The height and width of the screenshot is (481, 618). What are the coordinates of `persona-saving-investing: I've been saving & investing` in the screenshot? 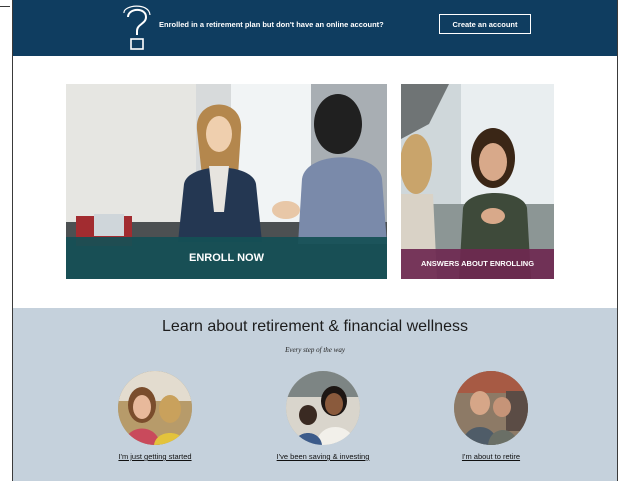 It's located at (323, 416).